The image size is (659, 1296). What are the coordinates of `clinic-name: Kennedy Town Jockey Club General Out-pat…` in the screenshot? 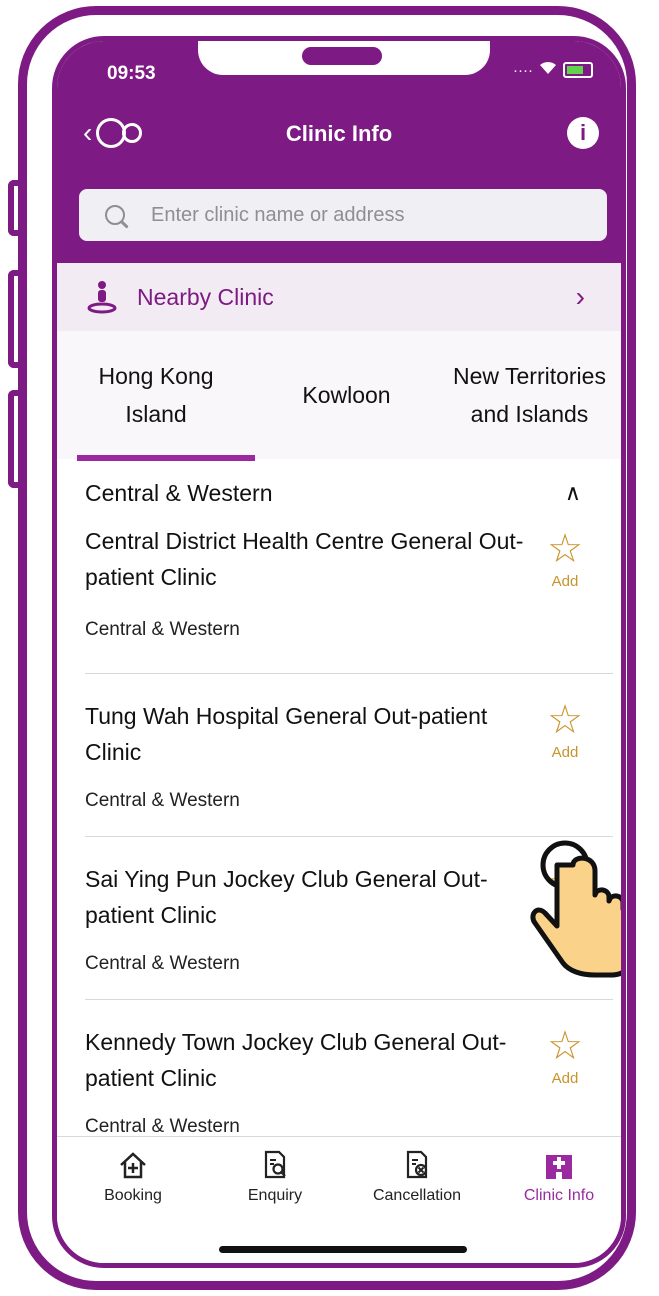 It's located at (296, 1060).